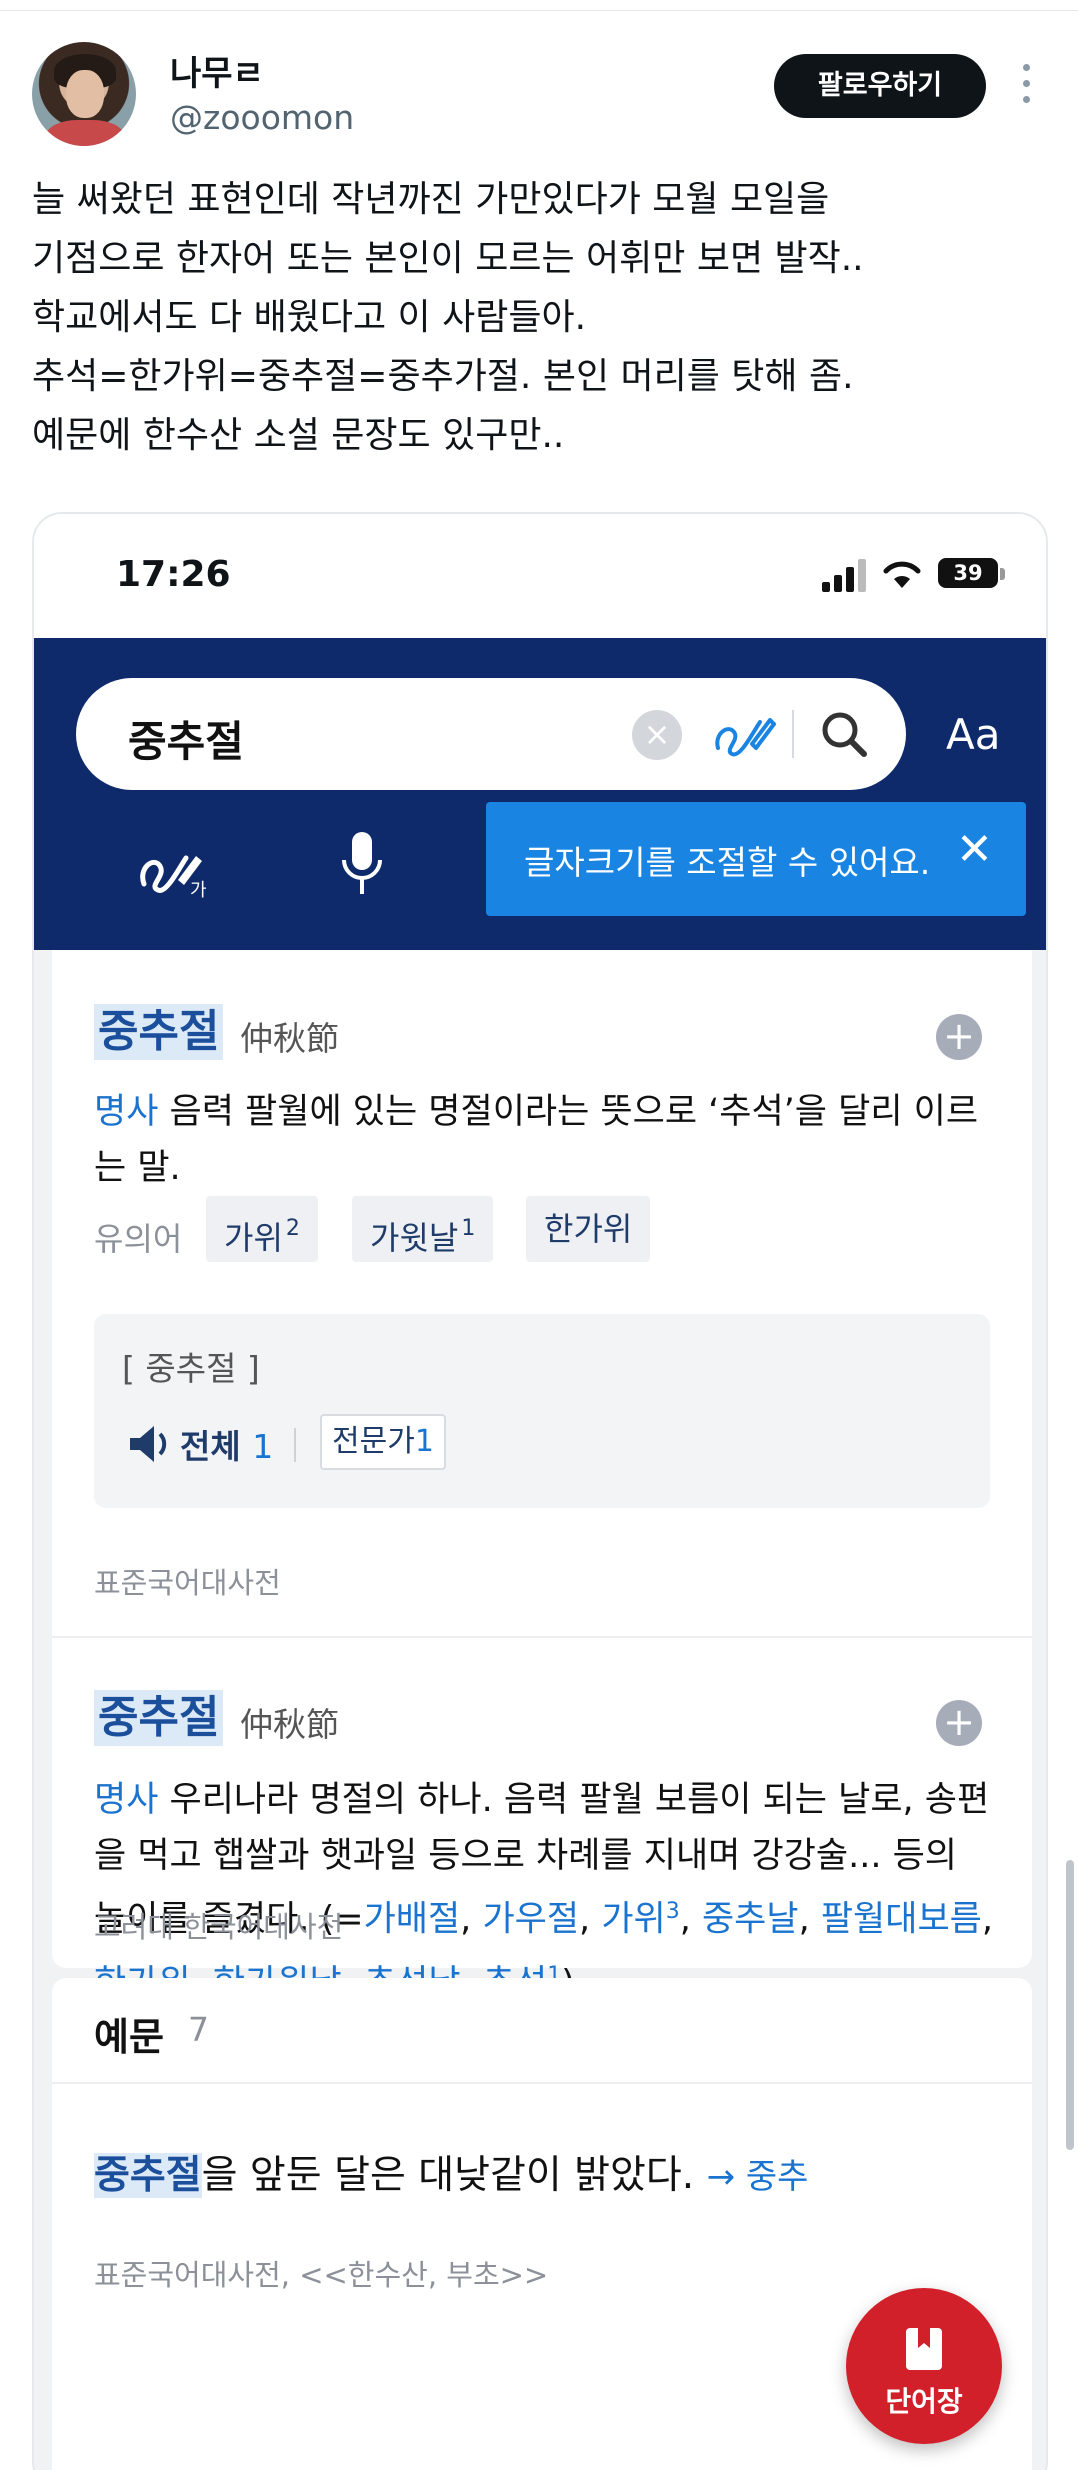 This screenshot has height=2470, width=1078. Describe the element at coordinates (148, 2175) in the screenshot. I see `example-highlight: 중추절` at that location.